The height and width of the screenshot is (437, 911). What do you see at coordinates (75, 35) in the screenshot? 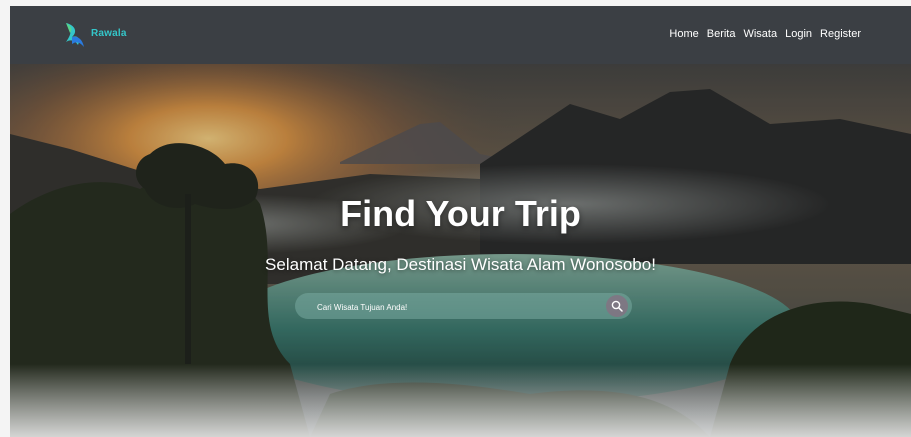
I see `bird-logo-icon` at bounding box center [75, 35].